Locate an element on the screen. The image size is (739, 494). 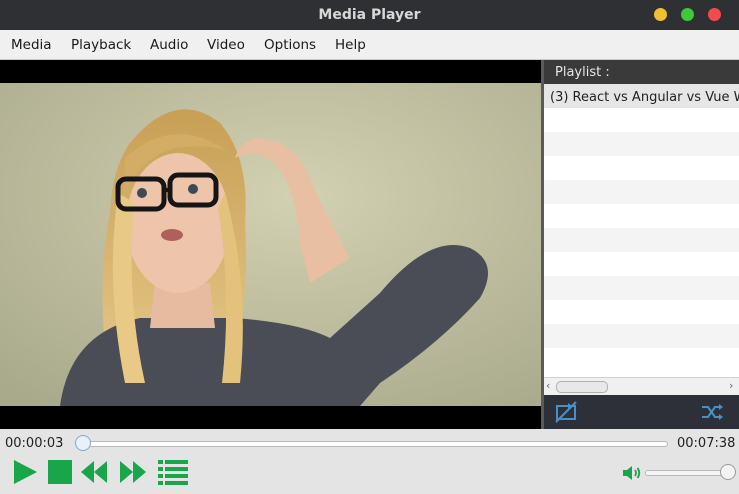
maximize-button is located at coordinates (687, 14).